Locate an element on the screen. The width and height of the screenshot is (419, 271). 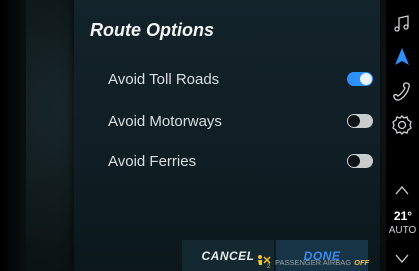
airbag-state: OFF is located at coordinates (362, 262).